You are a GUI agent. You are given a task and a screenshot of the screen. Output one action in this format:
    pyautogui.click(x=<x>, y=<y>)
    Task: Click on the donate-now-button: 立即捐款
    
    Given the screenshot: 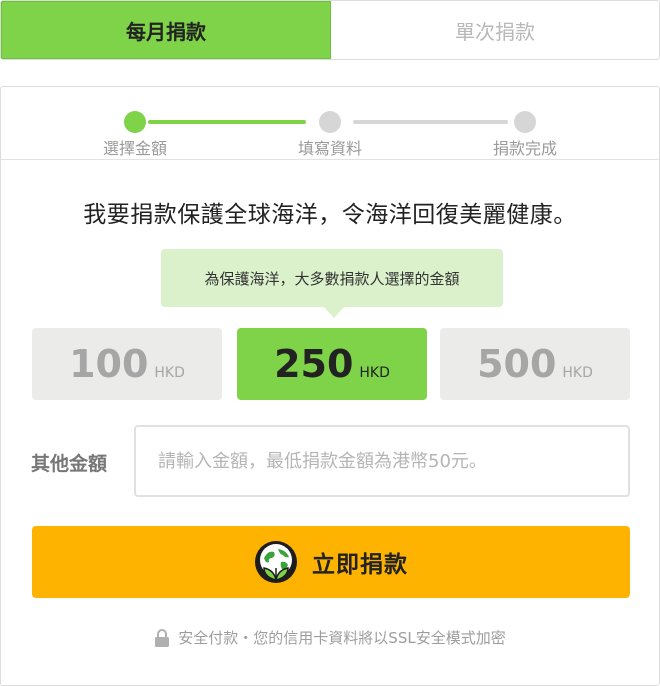 What is the action you would take?
    pyautogui.click(x=331, y=562)
    